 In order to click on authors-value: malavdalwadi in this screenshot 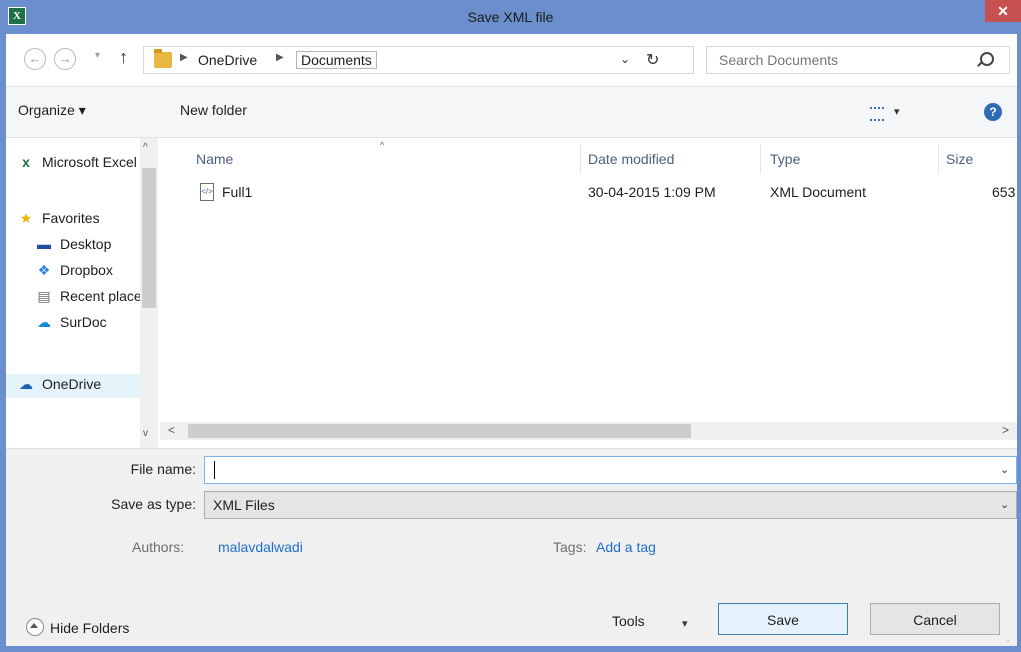, I will do `click(260, 547)`.